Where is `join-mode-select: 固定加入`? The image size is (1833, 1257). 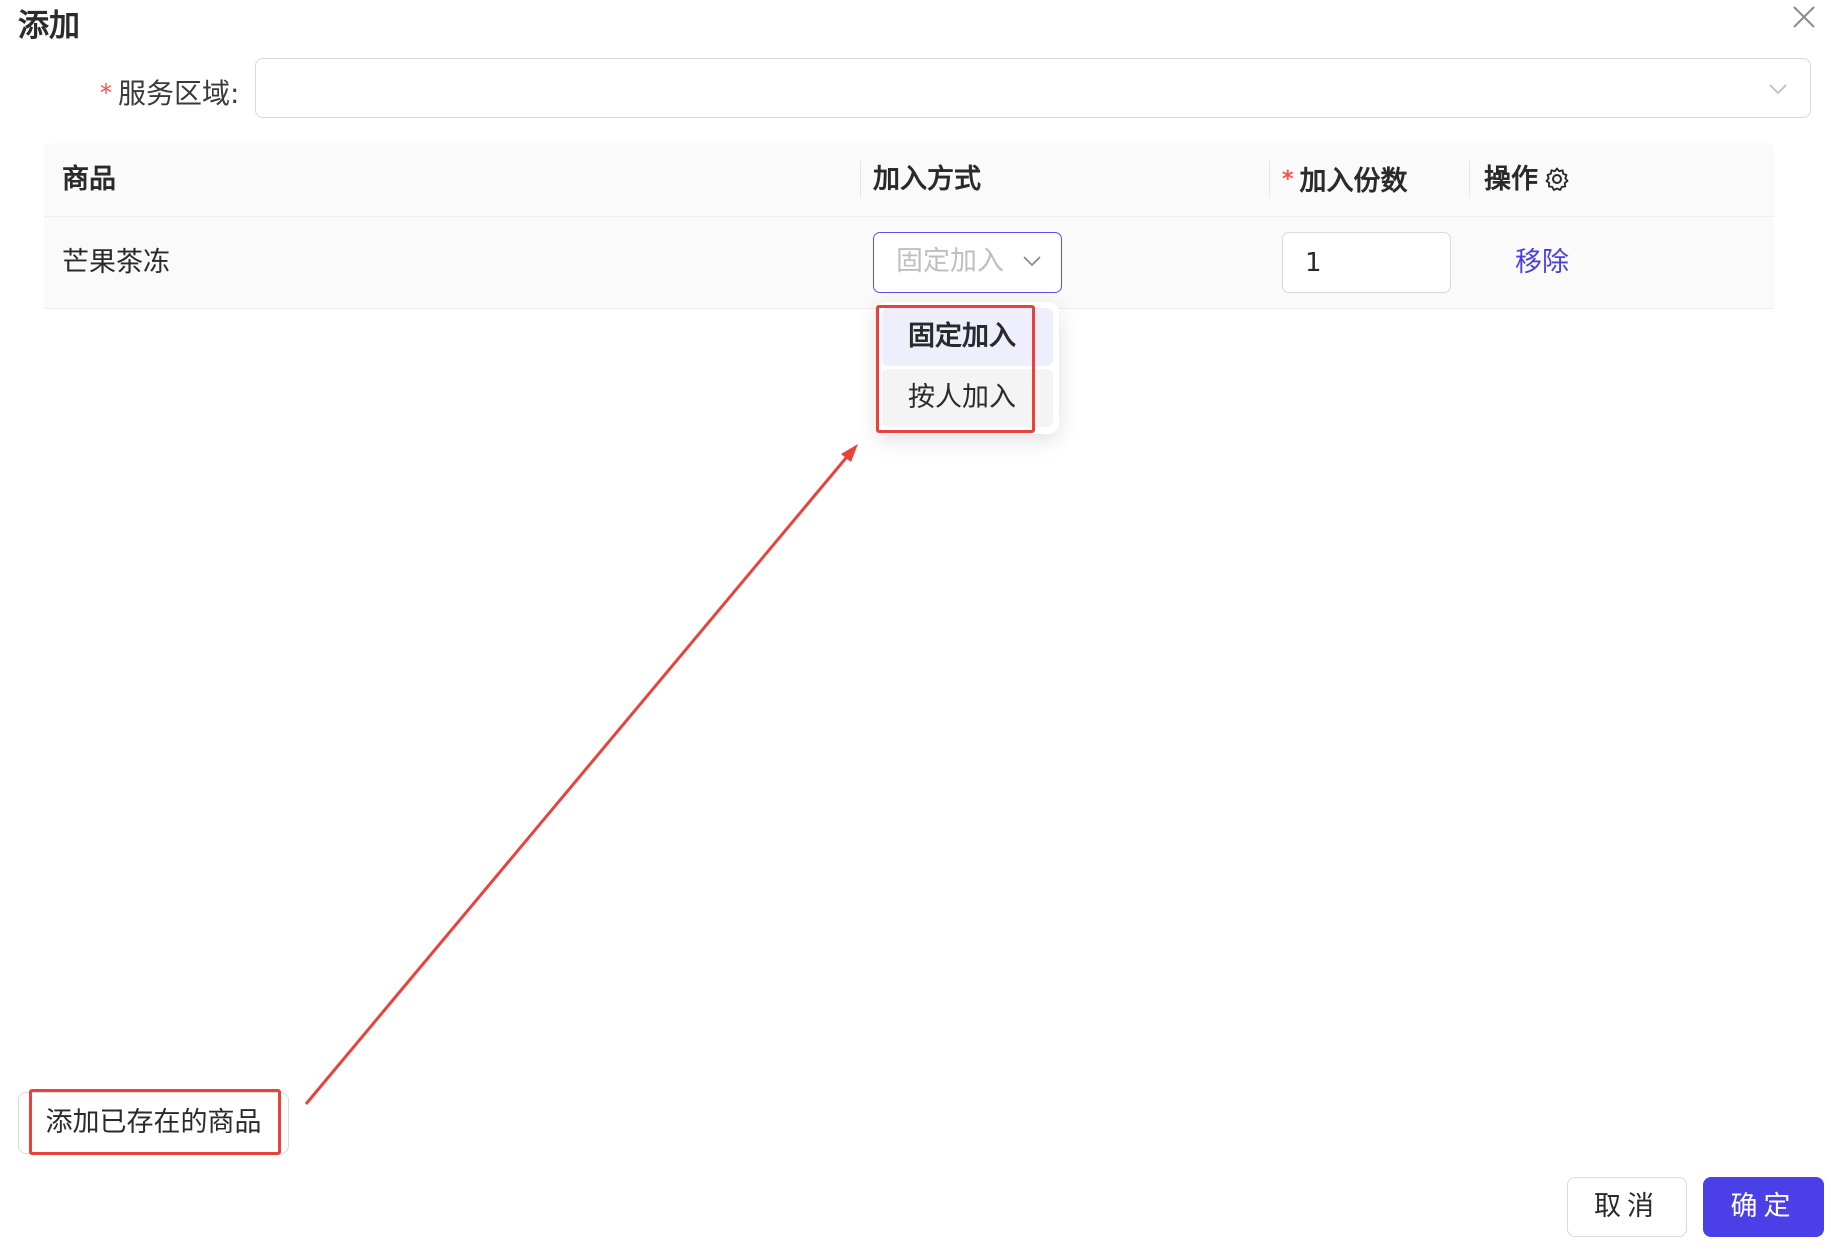 join-mode-select: 固定加入 is located at coordinates (967, 262).